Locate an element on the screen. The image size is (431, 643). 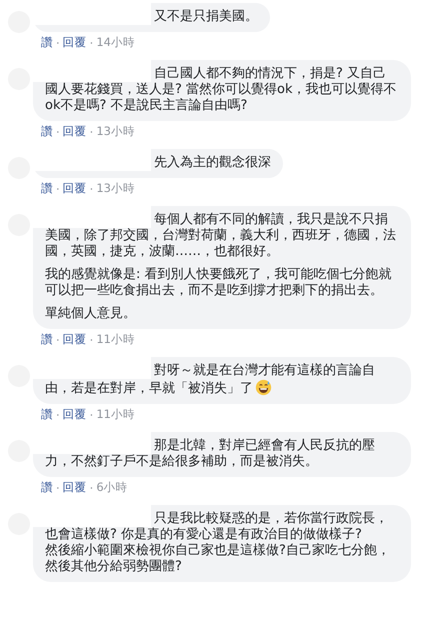
comment-text: 每個人都有不同的解讀，我只是說不只捐美國，除了邦交國，台灣對荷蘭，義大利，西班牙，德國，法國，英國，捷克，波蘭……，也都很好。 is located at coordinates (221, 236).